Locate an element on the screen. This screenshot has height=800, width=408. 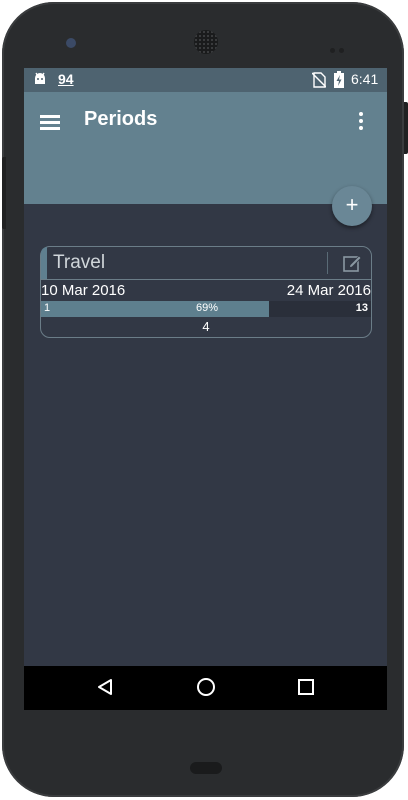
progress-start-day: 1 is located at coordinates (47, 308).